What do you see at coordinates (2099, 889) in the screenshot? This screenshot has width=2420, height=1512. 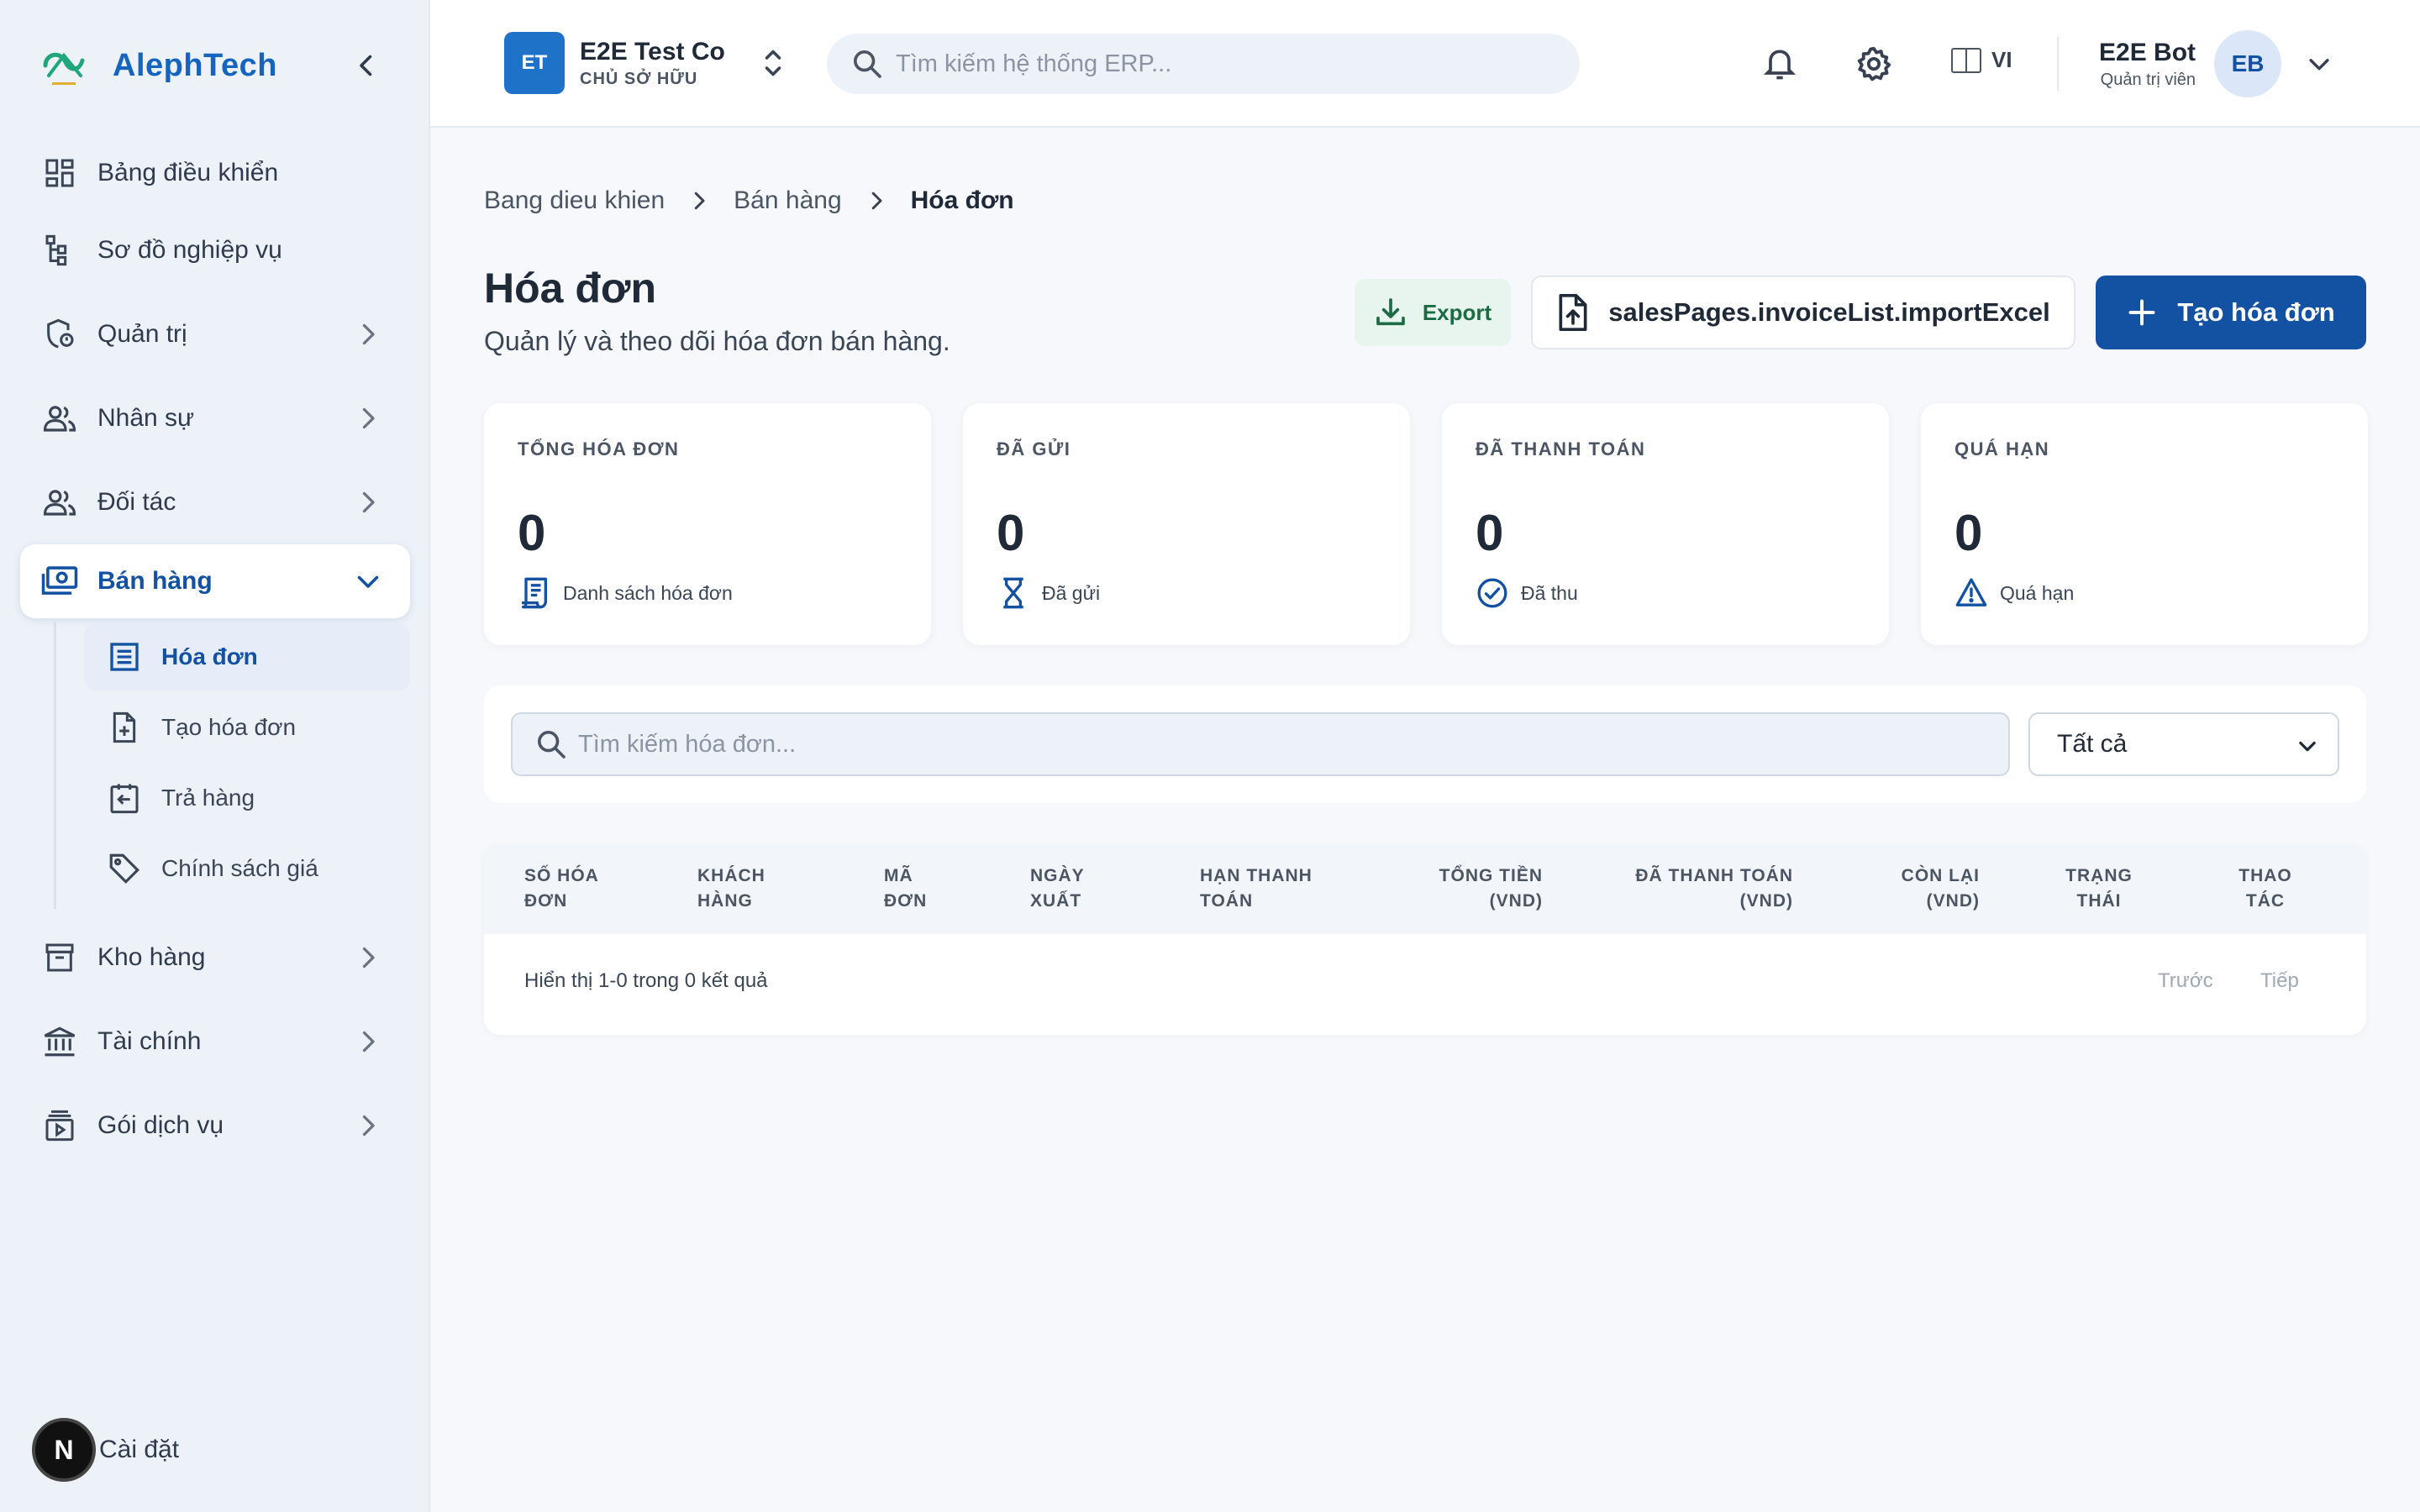 I see `column-header-status: Trạng thái` at bounding box center [2099, 889].